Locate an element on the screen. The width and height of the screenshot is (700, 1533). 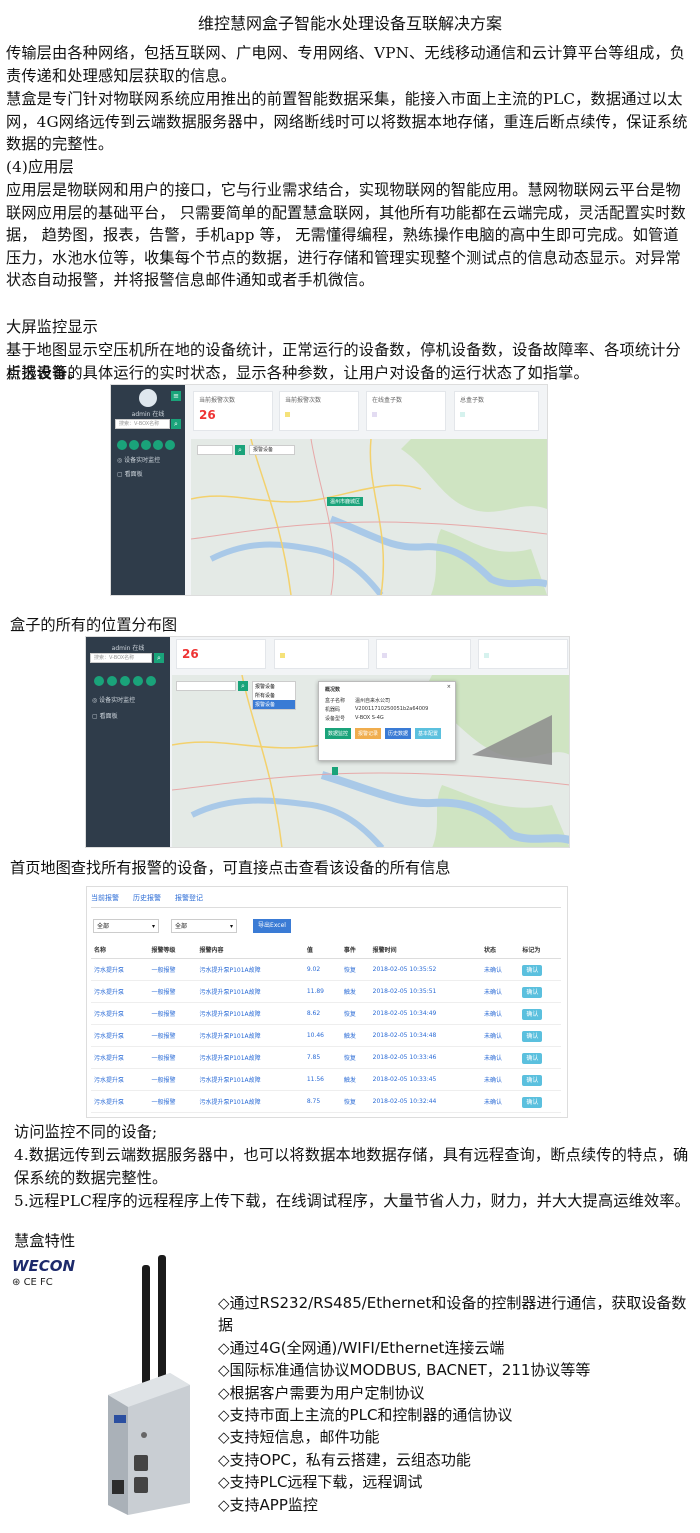
wecon-logo: WECON is located at coordinates (44, 1266).